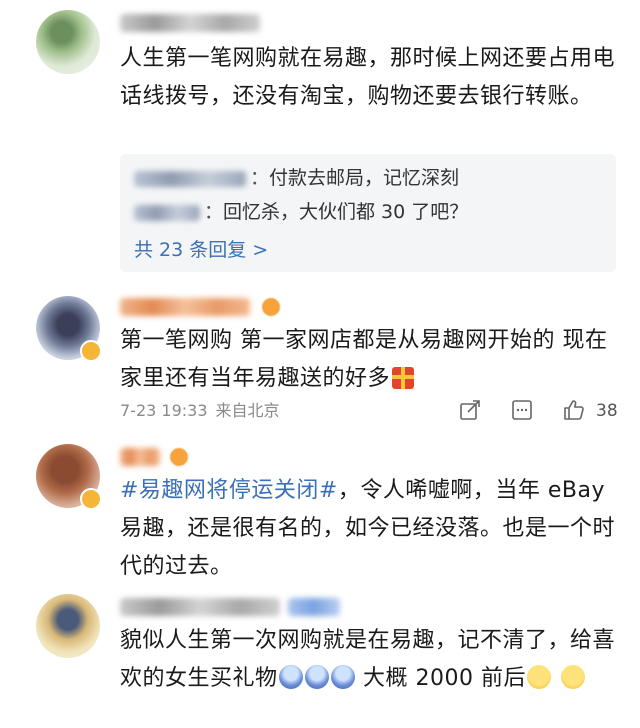 Image resolution: width=640 pixels, height=728 pixels. Describe the element at coordinates (607, 411) in the screenshot. I see `like-count: 38` at that location.